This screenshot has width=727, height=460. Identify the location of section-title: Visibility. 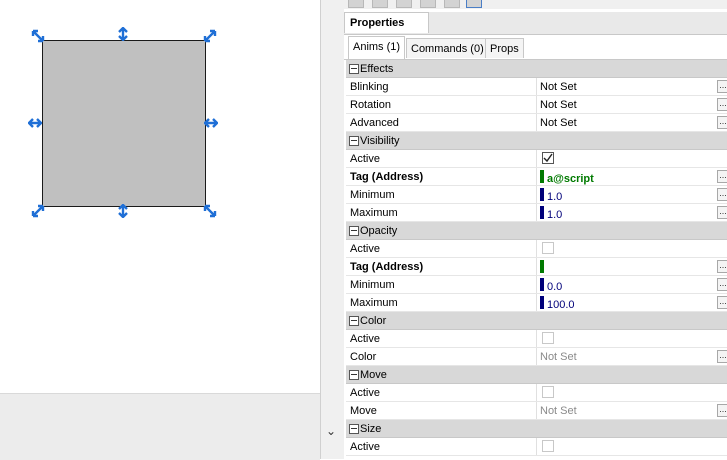
(380, 141).